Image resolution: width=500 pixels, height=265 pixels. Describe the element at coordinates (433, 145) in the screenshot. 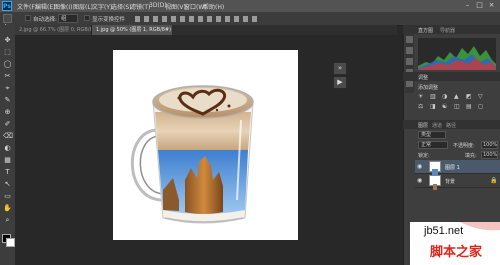

I see `blend-mode-dropdown: 正常` at that location.